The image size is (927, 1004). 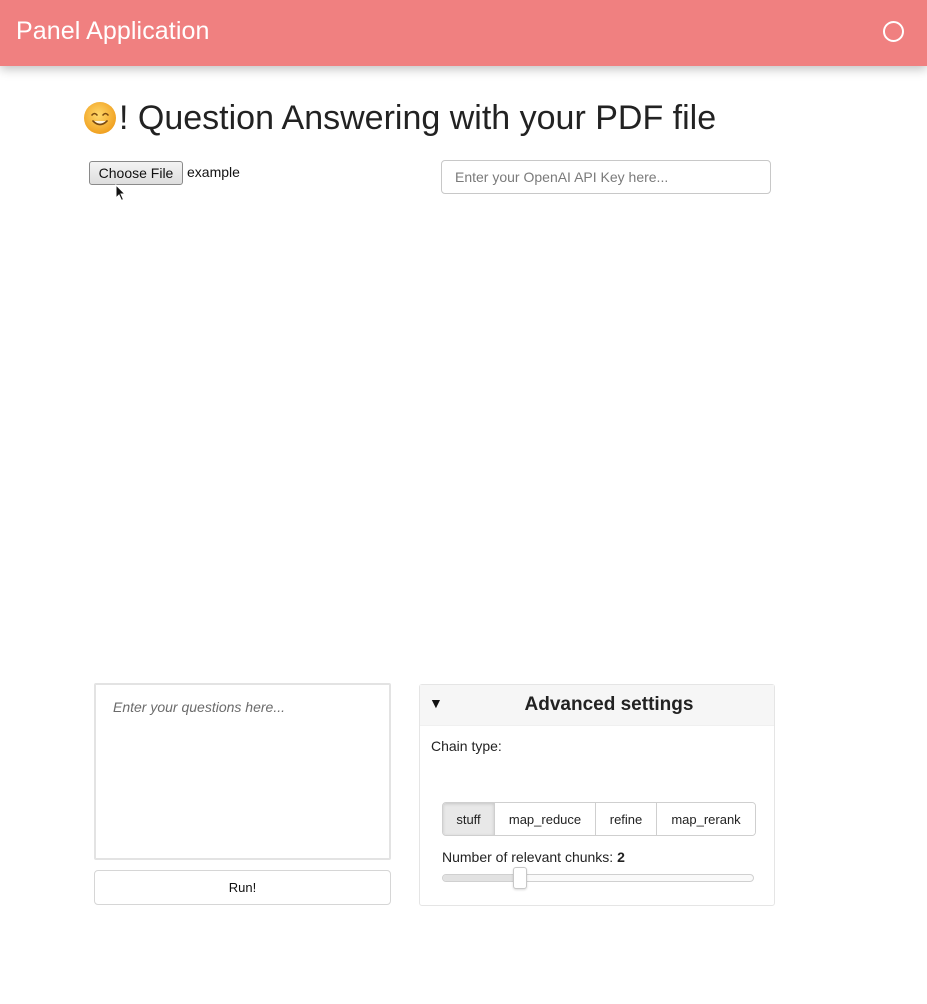 I want to click on app-header: Panel Application, so click(x=463, y=33).